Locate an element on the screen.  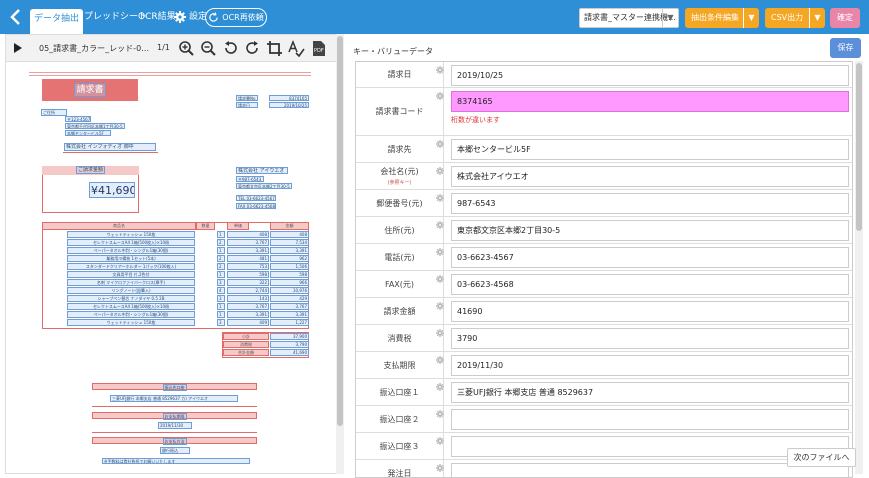
spell-check-icon is located at coordinates (296, 48).